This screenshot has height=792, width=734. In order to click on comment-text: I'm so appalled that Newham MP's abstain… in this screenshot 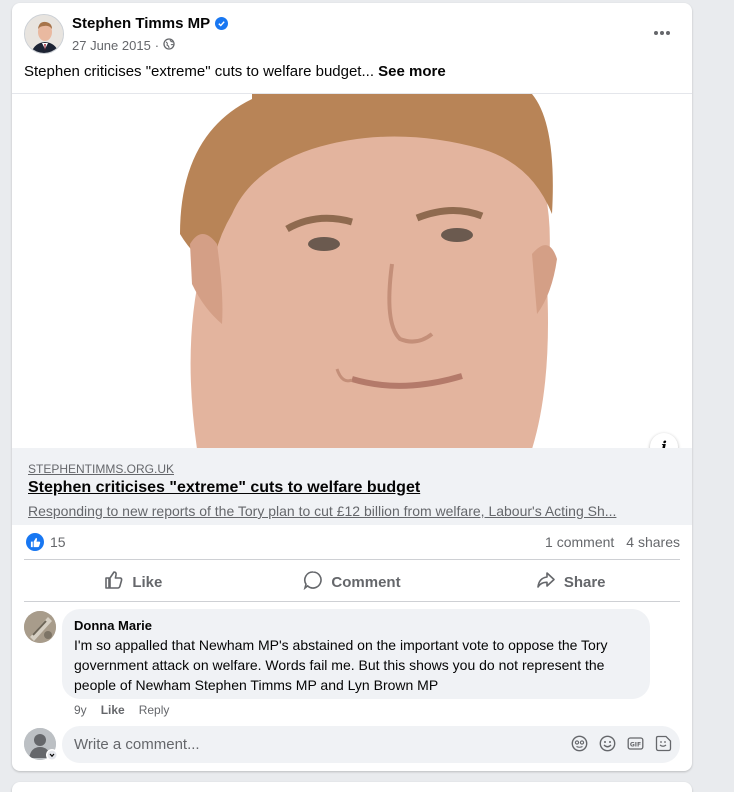, I will do `click(341, 665)`.